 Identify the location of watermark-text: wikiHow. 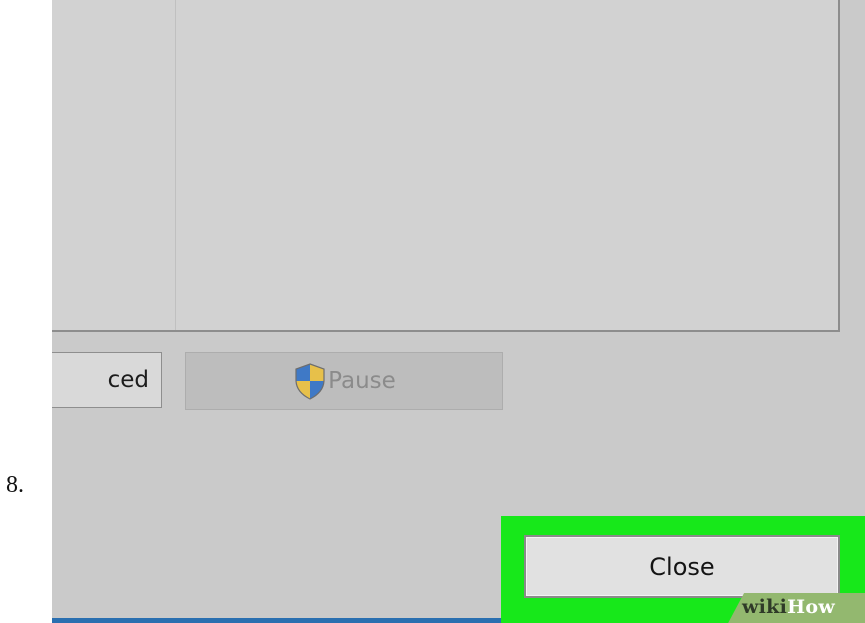
(788, 607).